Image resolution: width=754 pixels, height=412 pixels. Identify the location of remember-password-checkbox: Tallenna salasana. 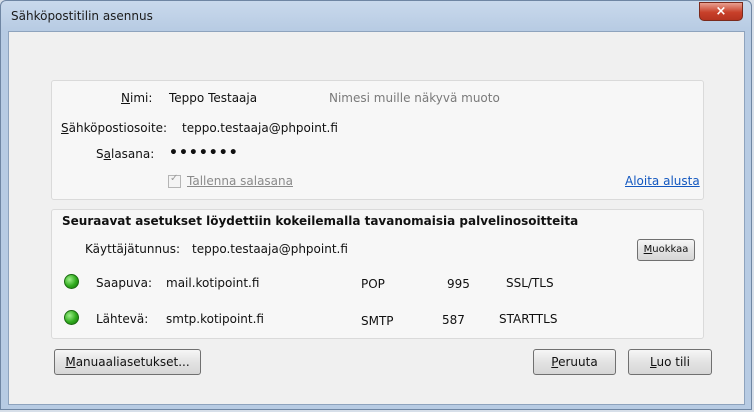
(230, 180).